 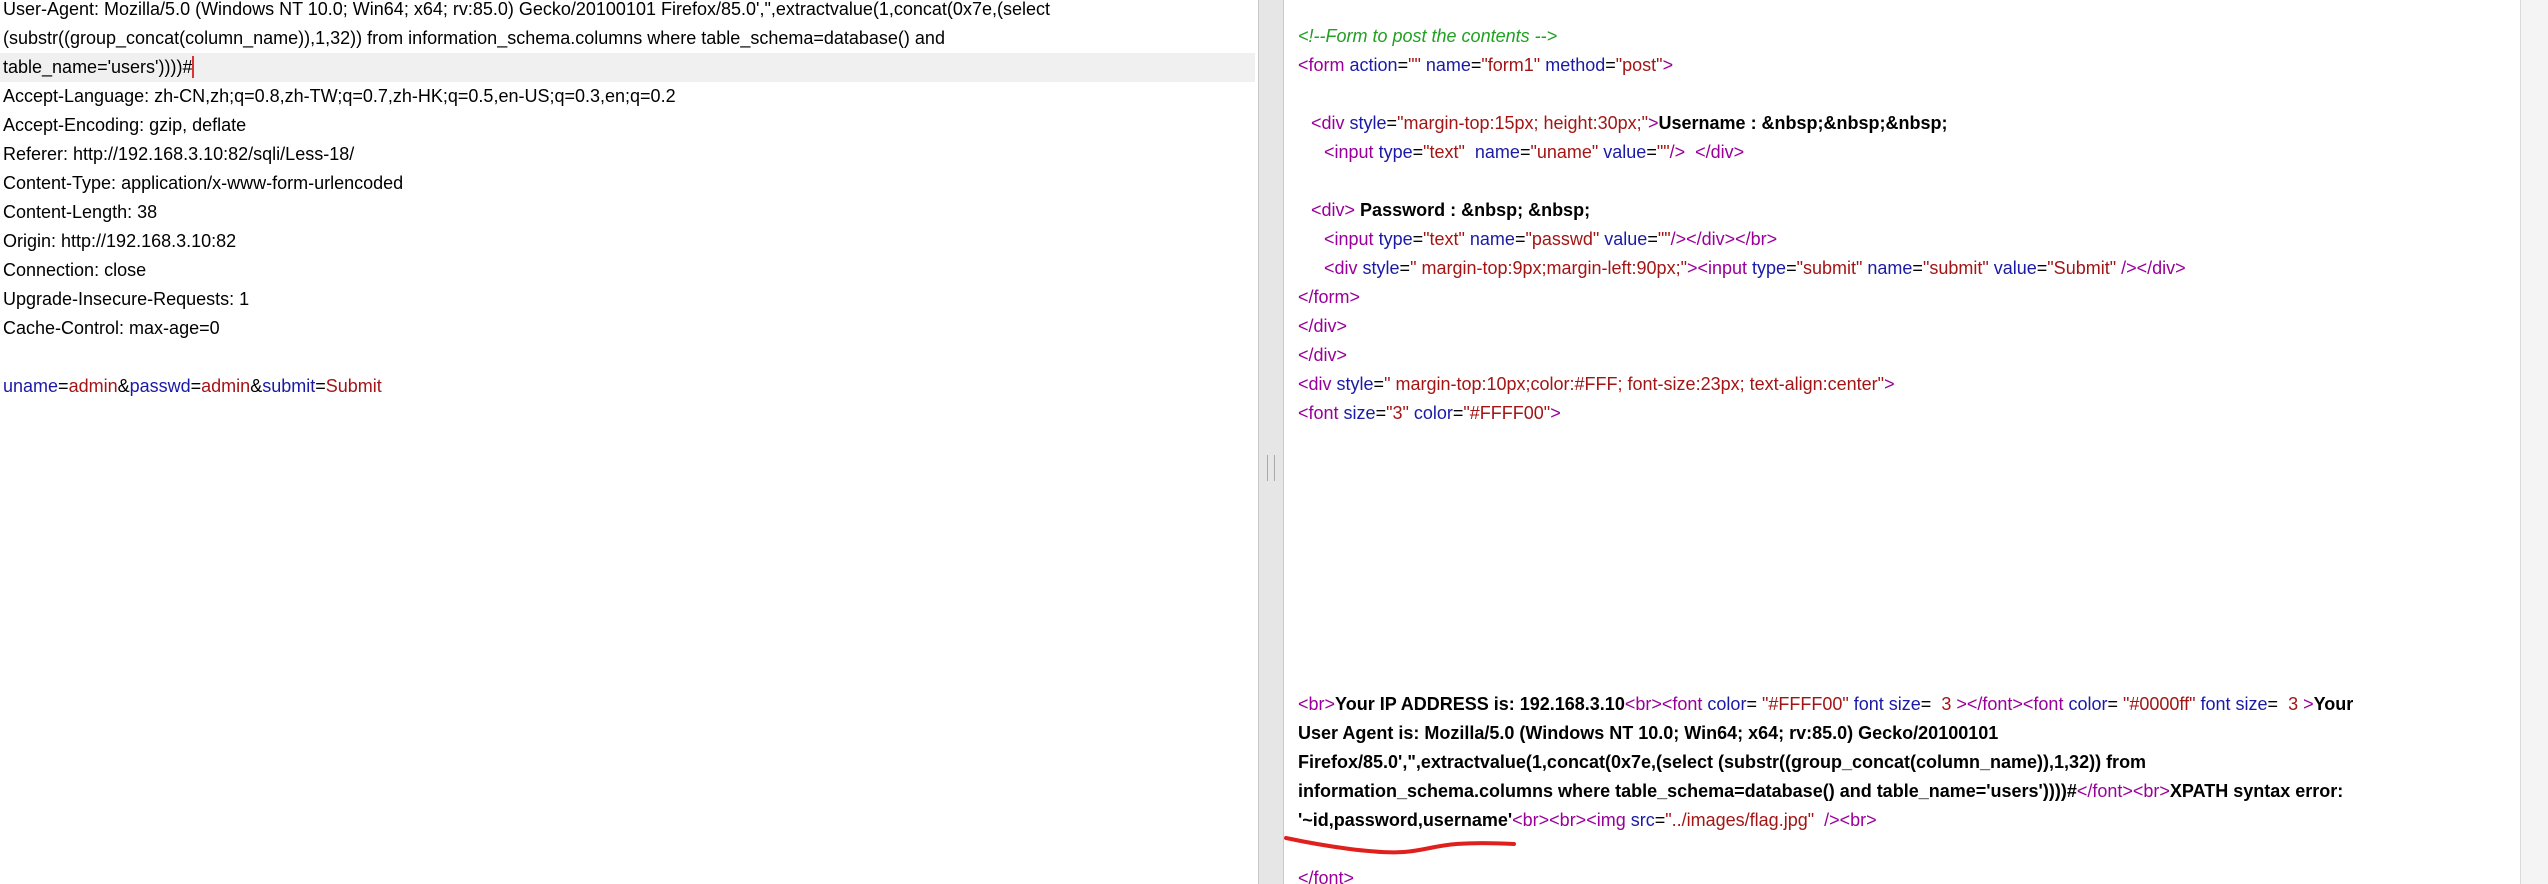 I want to click on attr-value: 3, so click(x=2293, y=704).